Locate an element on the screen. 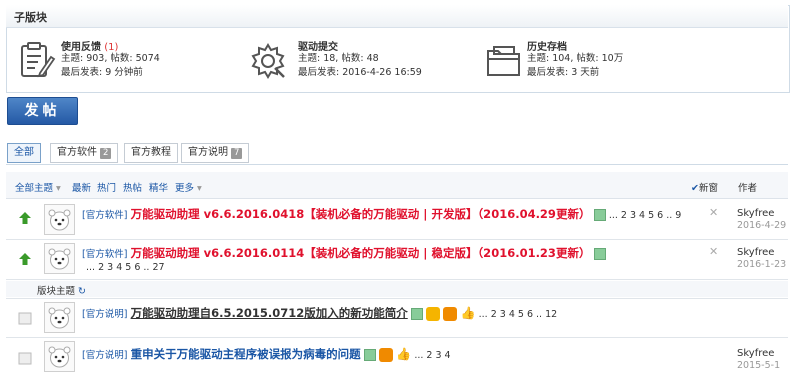 This screenshot has width=792, height=374. tab-official-notice: 官方说明 7 is located at coordinates (215, 153).